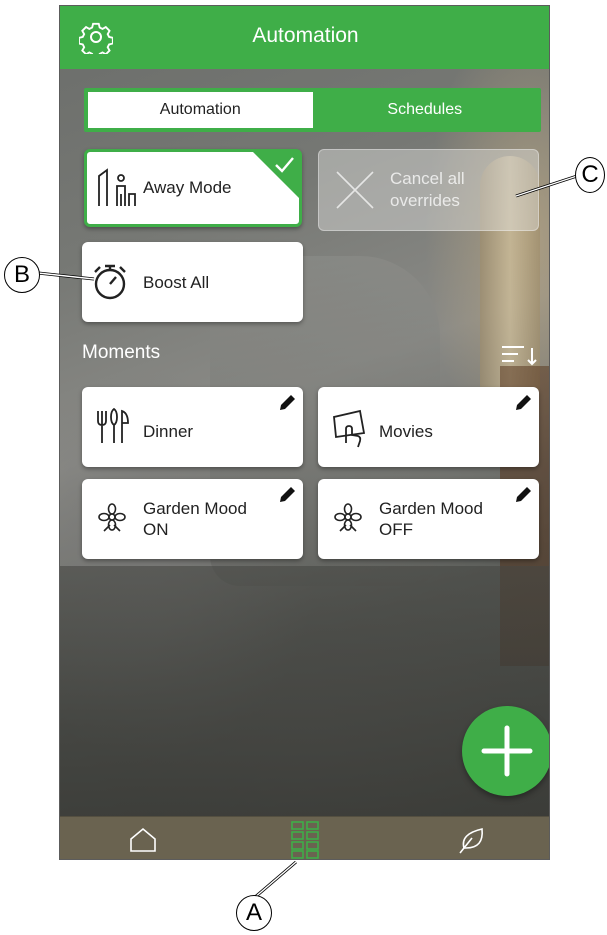 The height and width of the screenshot is (935, 607). I want to click on moment-dinner: Dinner, so click(192, 427).